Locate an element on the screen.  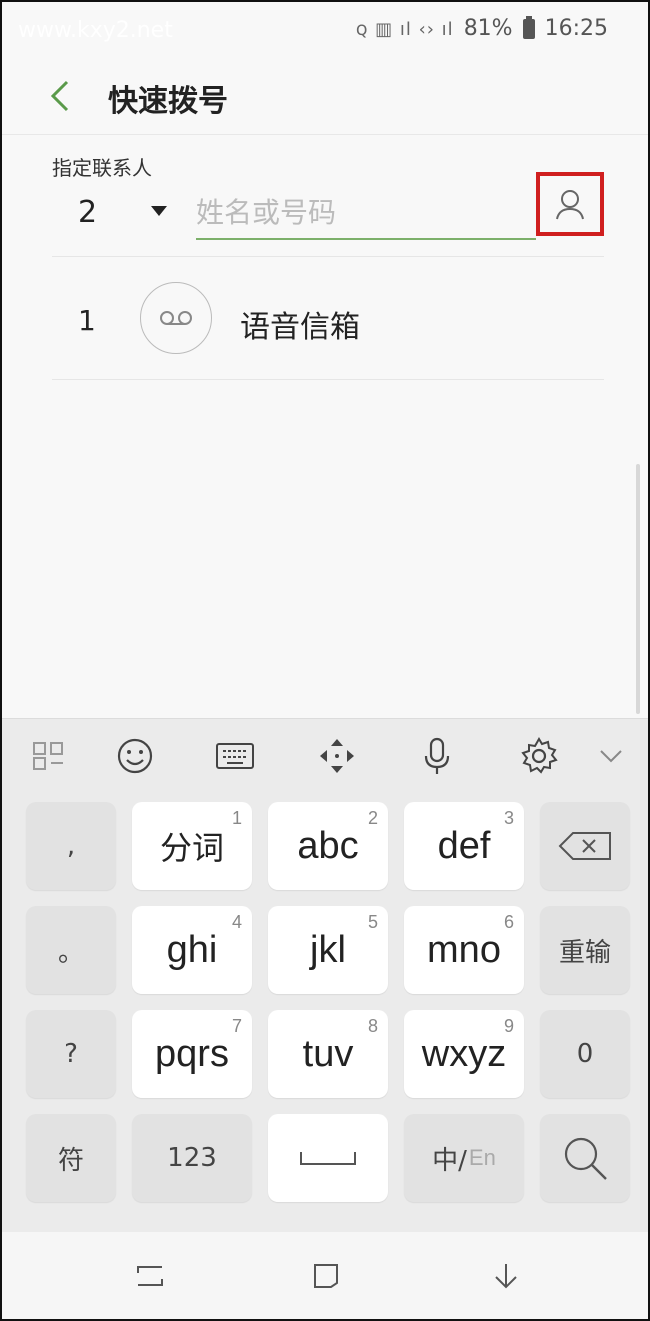
voicemail-icon is located at coordinates (176, 318).